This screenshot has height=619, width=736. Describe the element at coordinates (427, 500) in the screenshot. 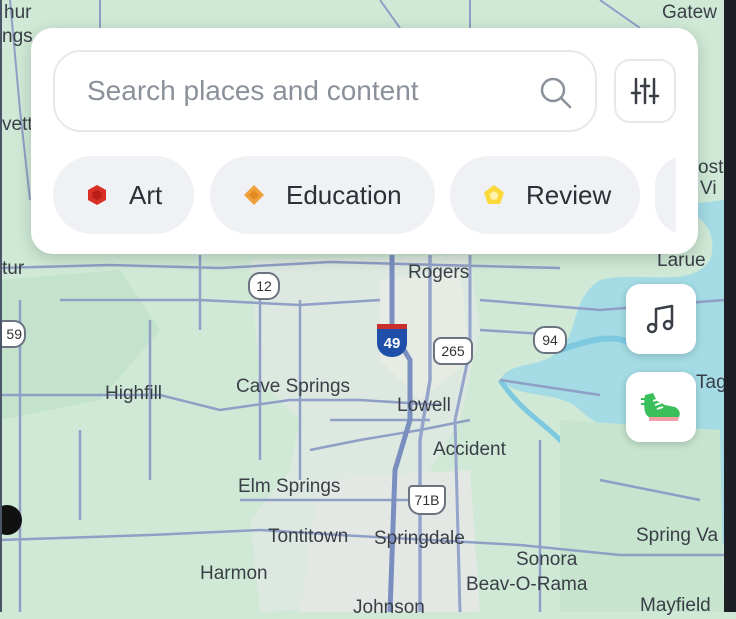

I see `route-shield: 71B` at that location.